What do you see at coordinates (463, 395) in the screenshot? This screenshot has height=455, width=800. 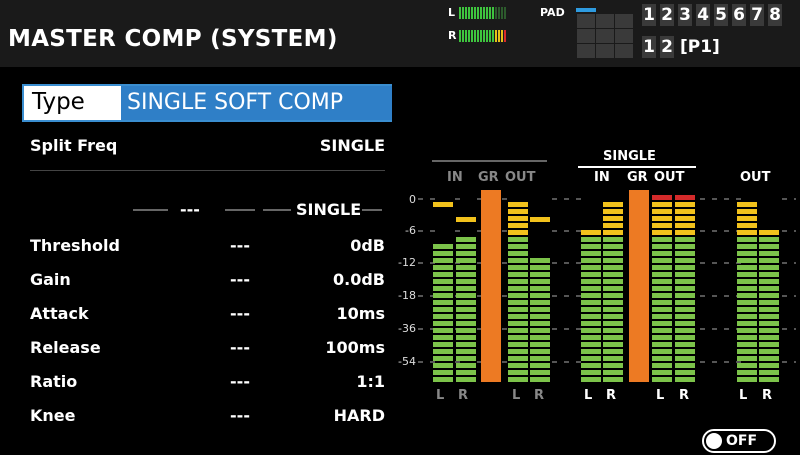 I see `lr-label: R` at bounding box center [463, 395].